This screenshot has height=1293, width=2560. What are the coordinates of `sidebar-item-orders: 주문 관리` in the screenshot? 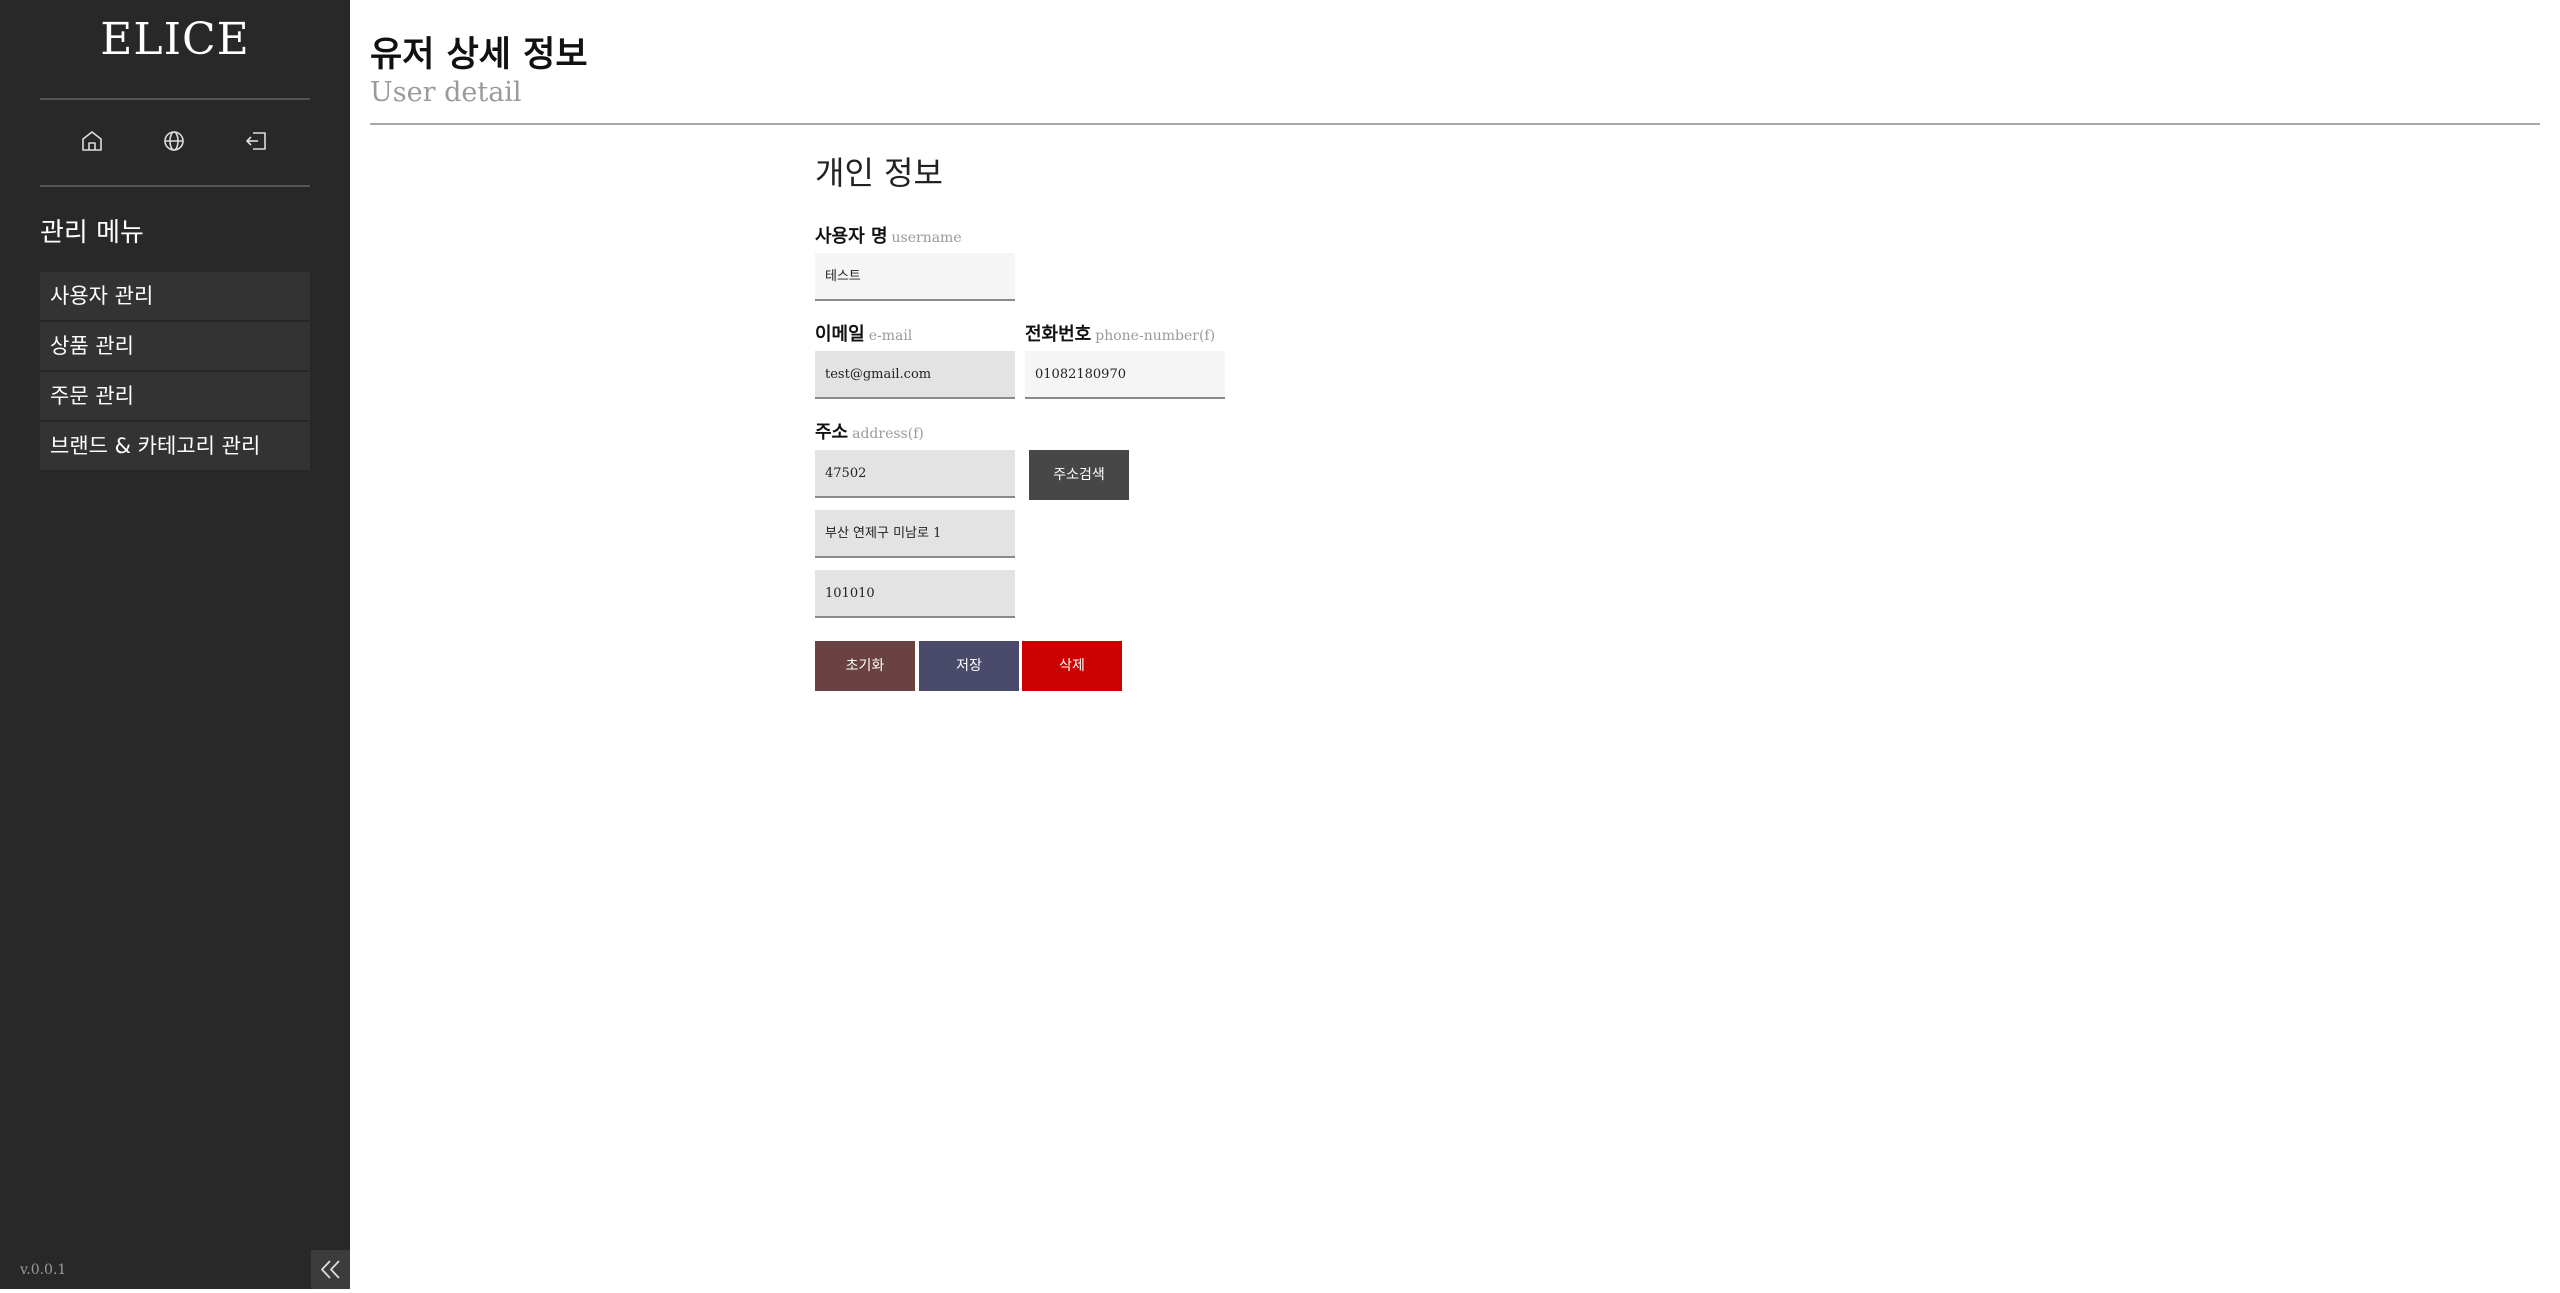 It's located at (175, 396).